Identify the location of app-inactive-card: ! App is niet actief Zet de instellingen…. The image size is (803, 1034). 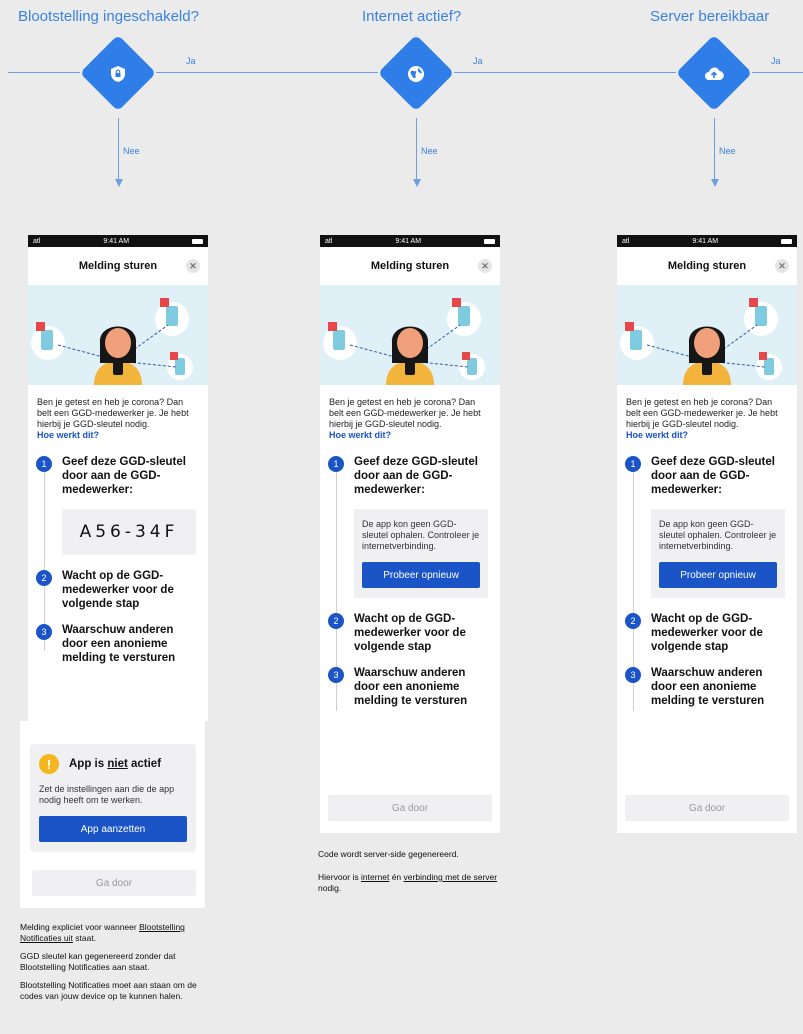
(113, 798).